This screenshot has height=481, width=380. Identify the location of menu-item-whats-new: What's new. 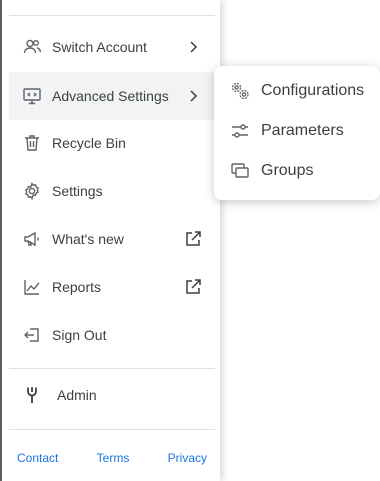
(112, 239).